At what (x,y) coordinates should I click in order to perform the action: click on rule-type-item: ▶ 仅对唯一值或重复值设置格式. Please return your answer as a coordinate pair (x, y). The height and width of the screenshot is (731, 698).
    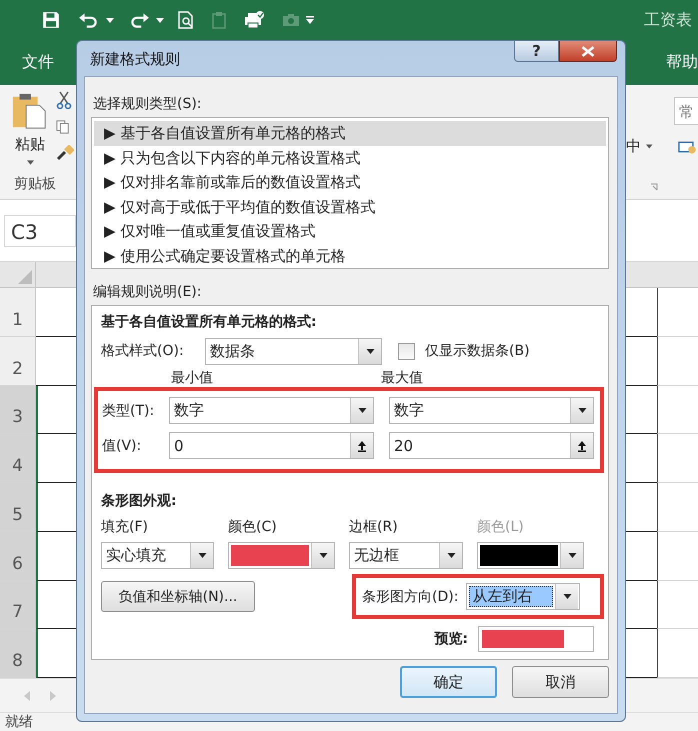
    Looking at the image, I should click on (350, 231).